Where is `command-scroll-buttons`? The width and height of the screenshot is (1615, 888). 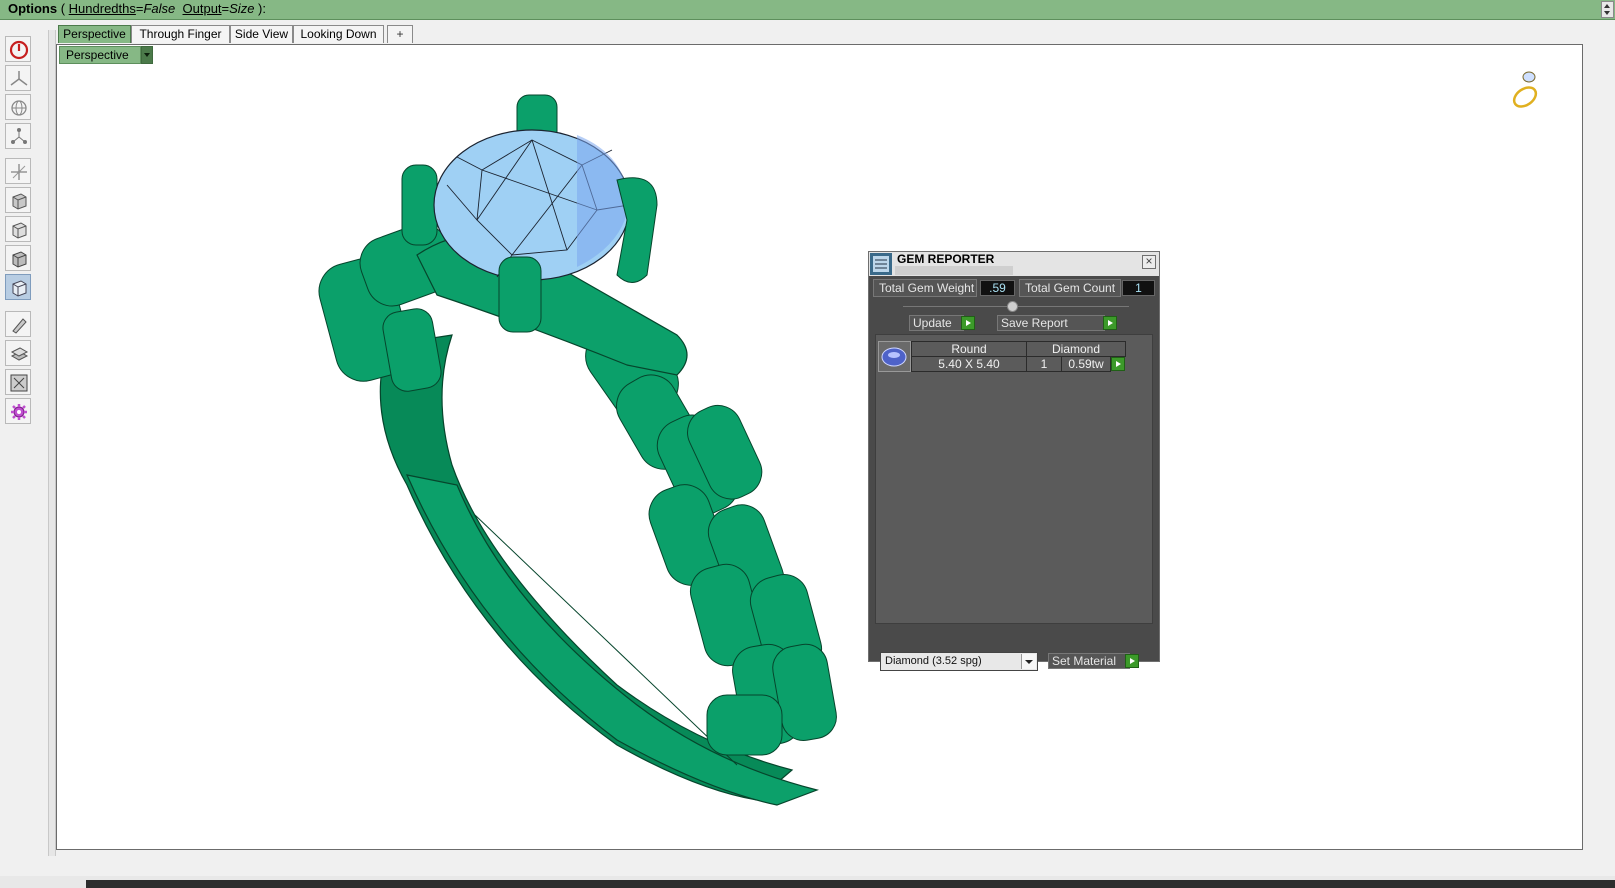
command-scroll-buttons is located at coordinates (1607, 9).